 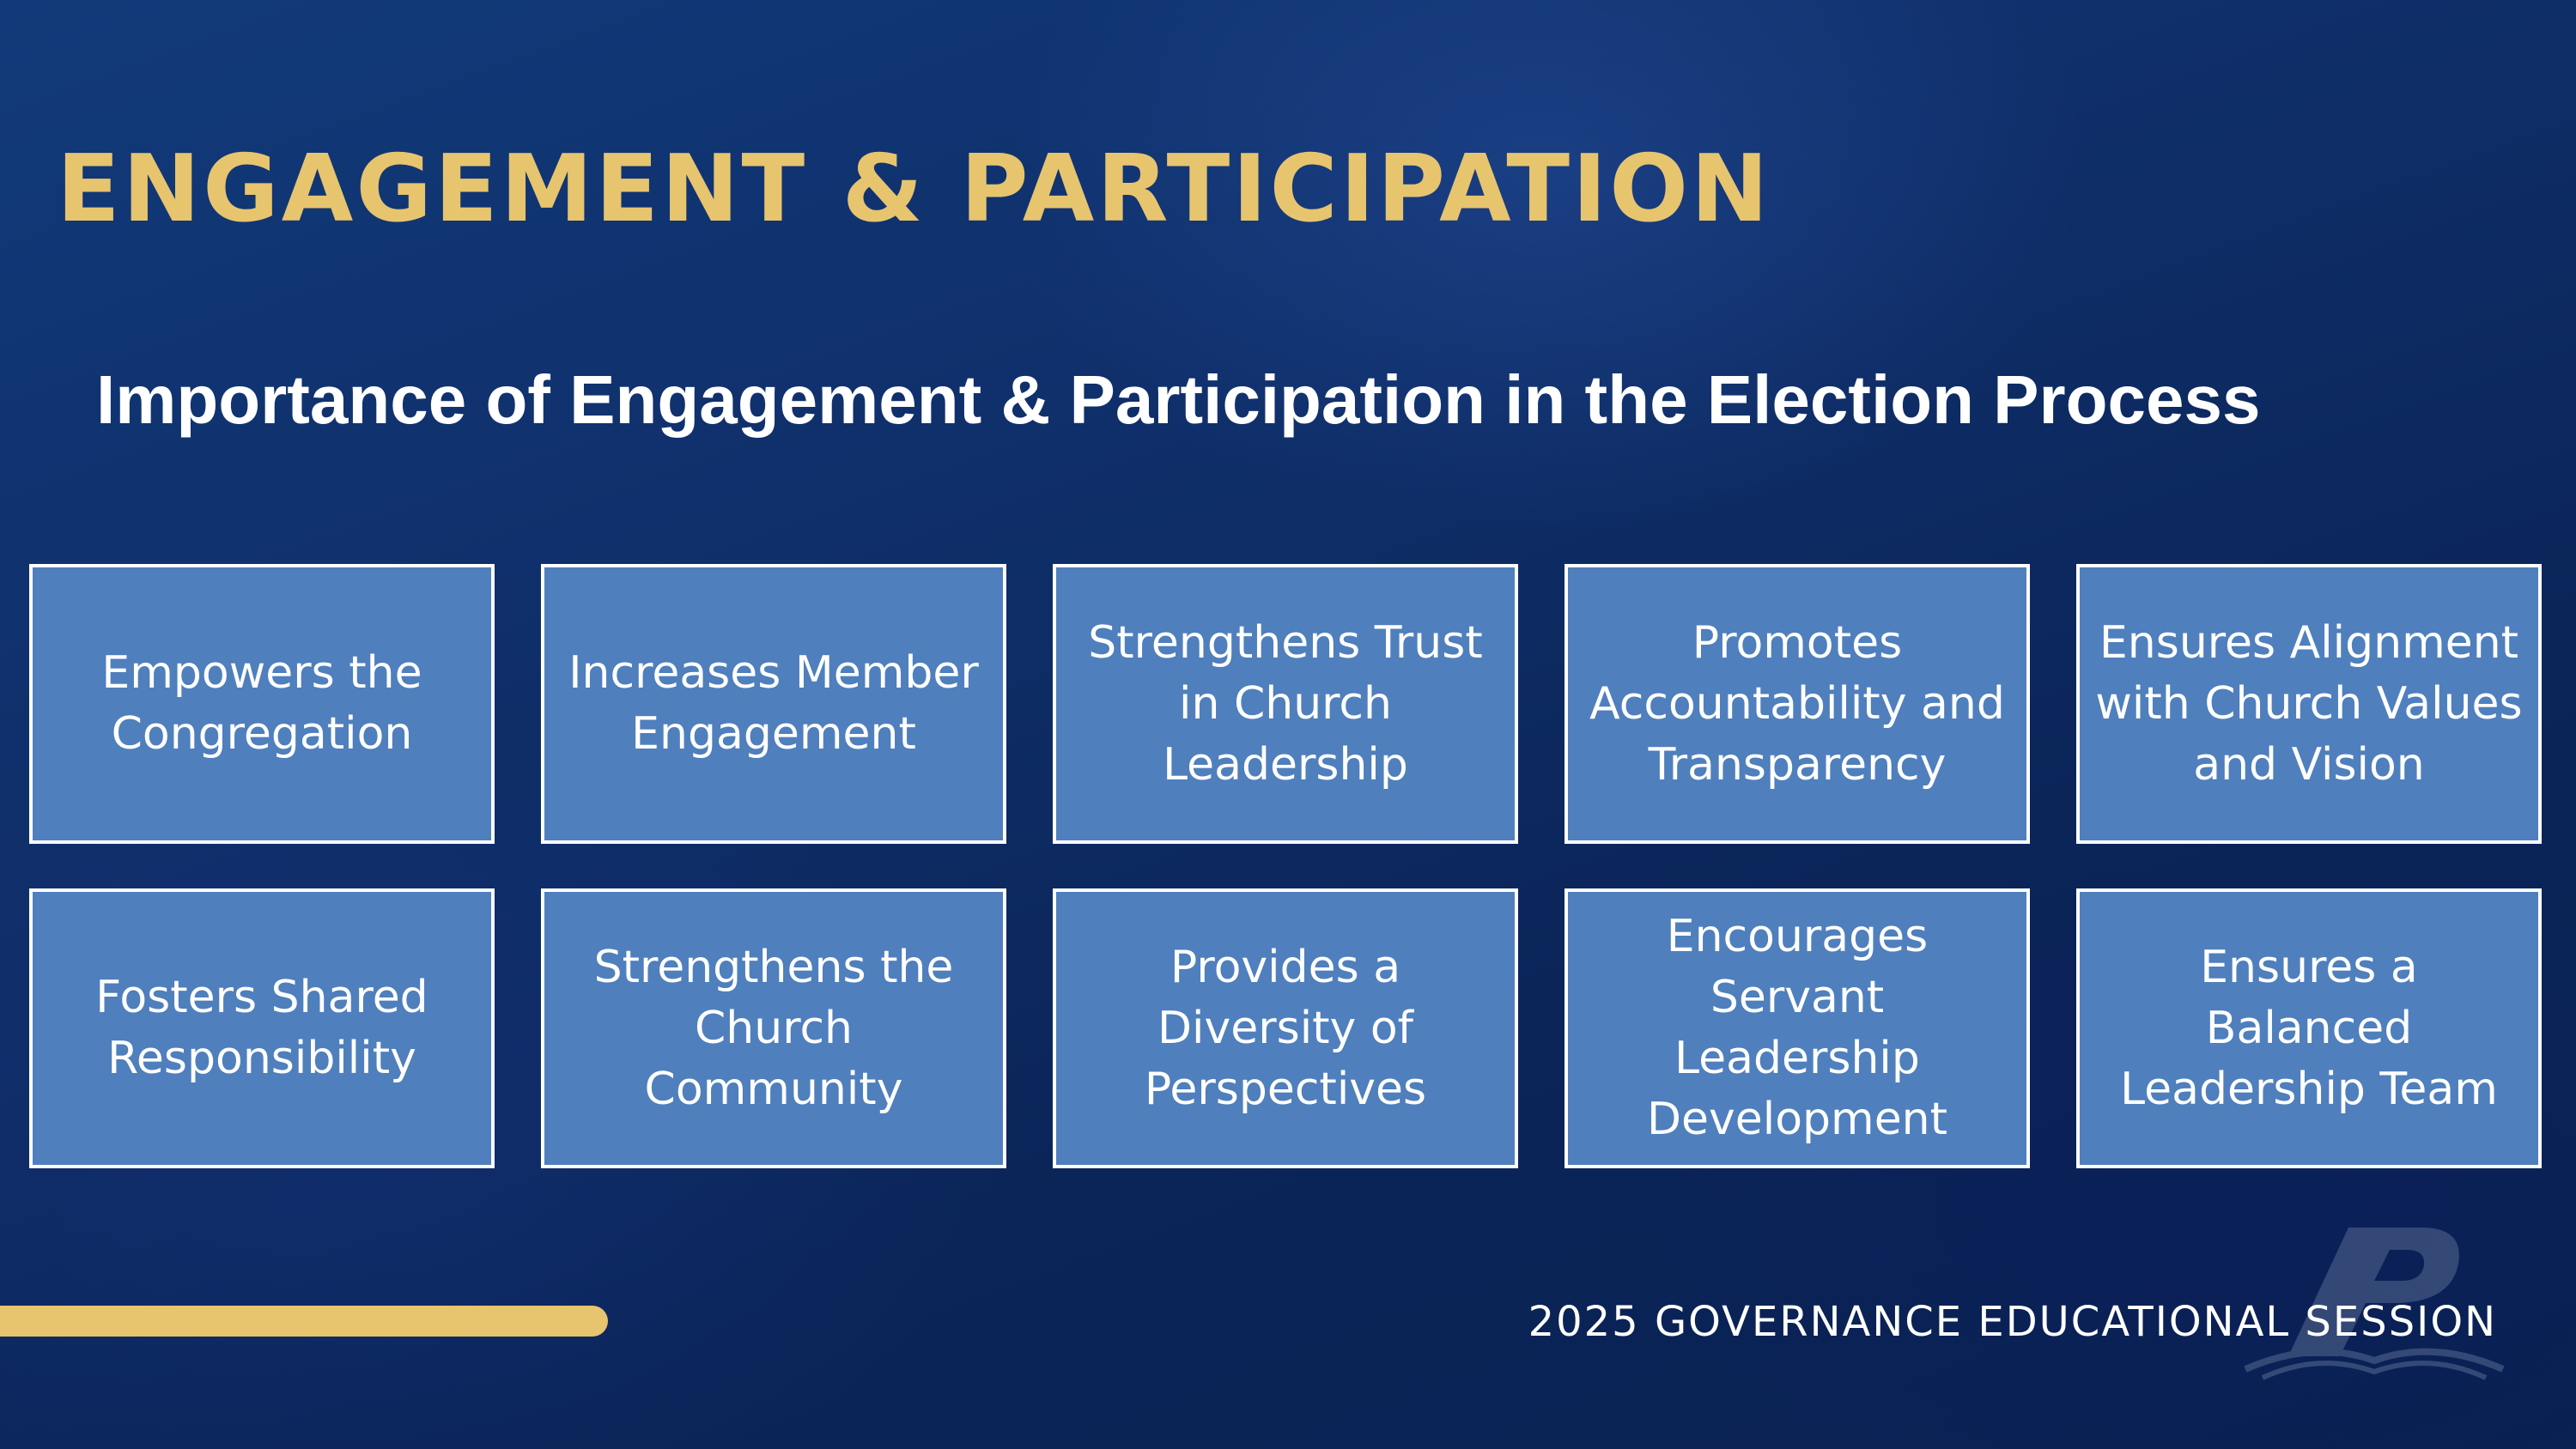 I want to click on box-label: Strengthens Trust in Church Leadership, so click(x=1286, y=703).